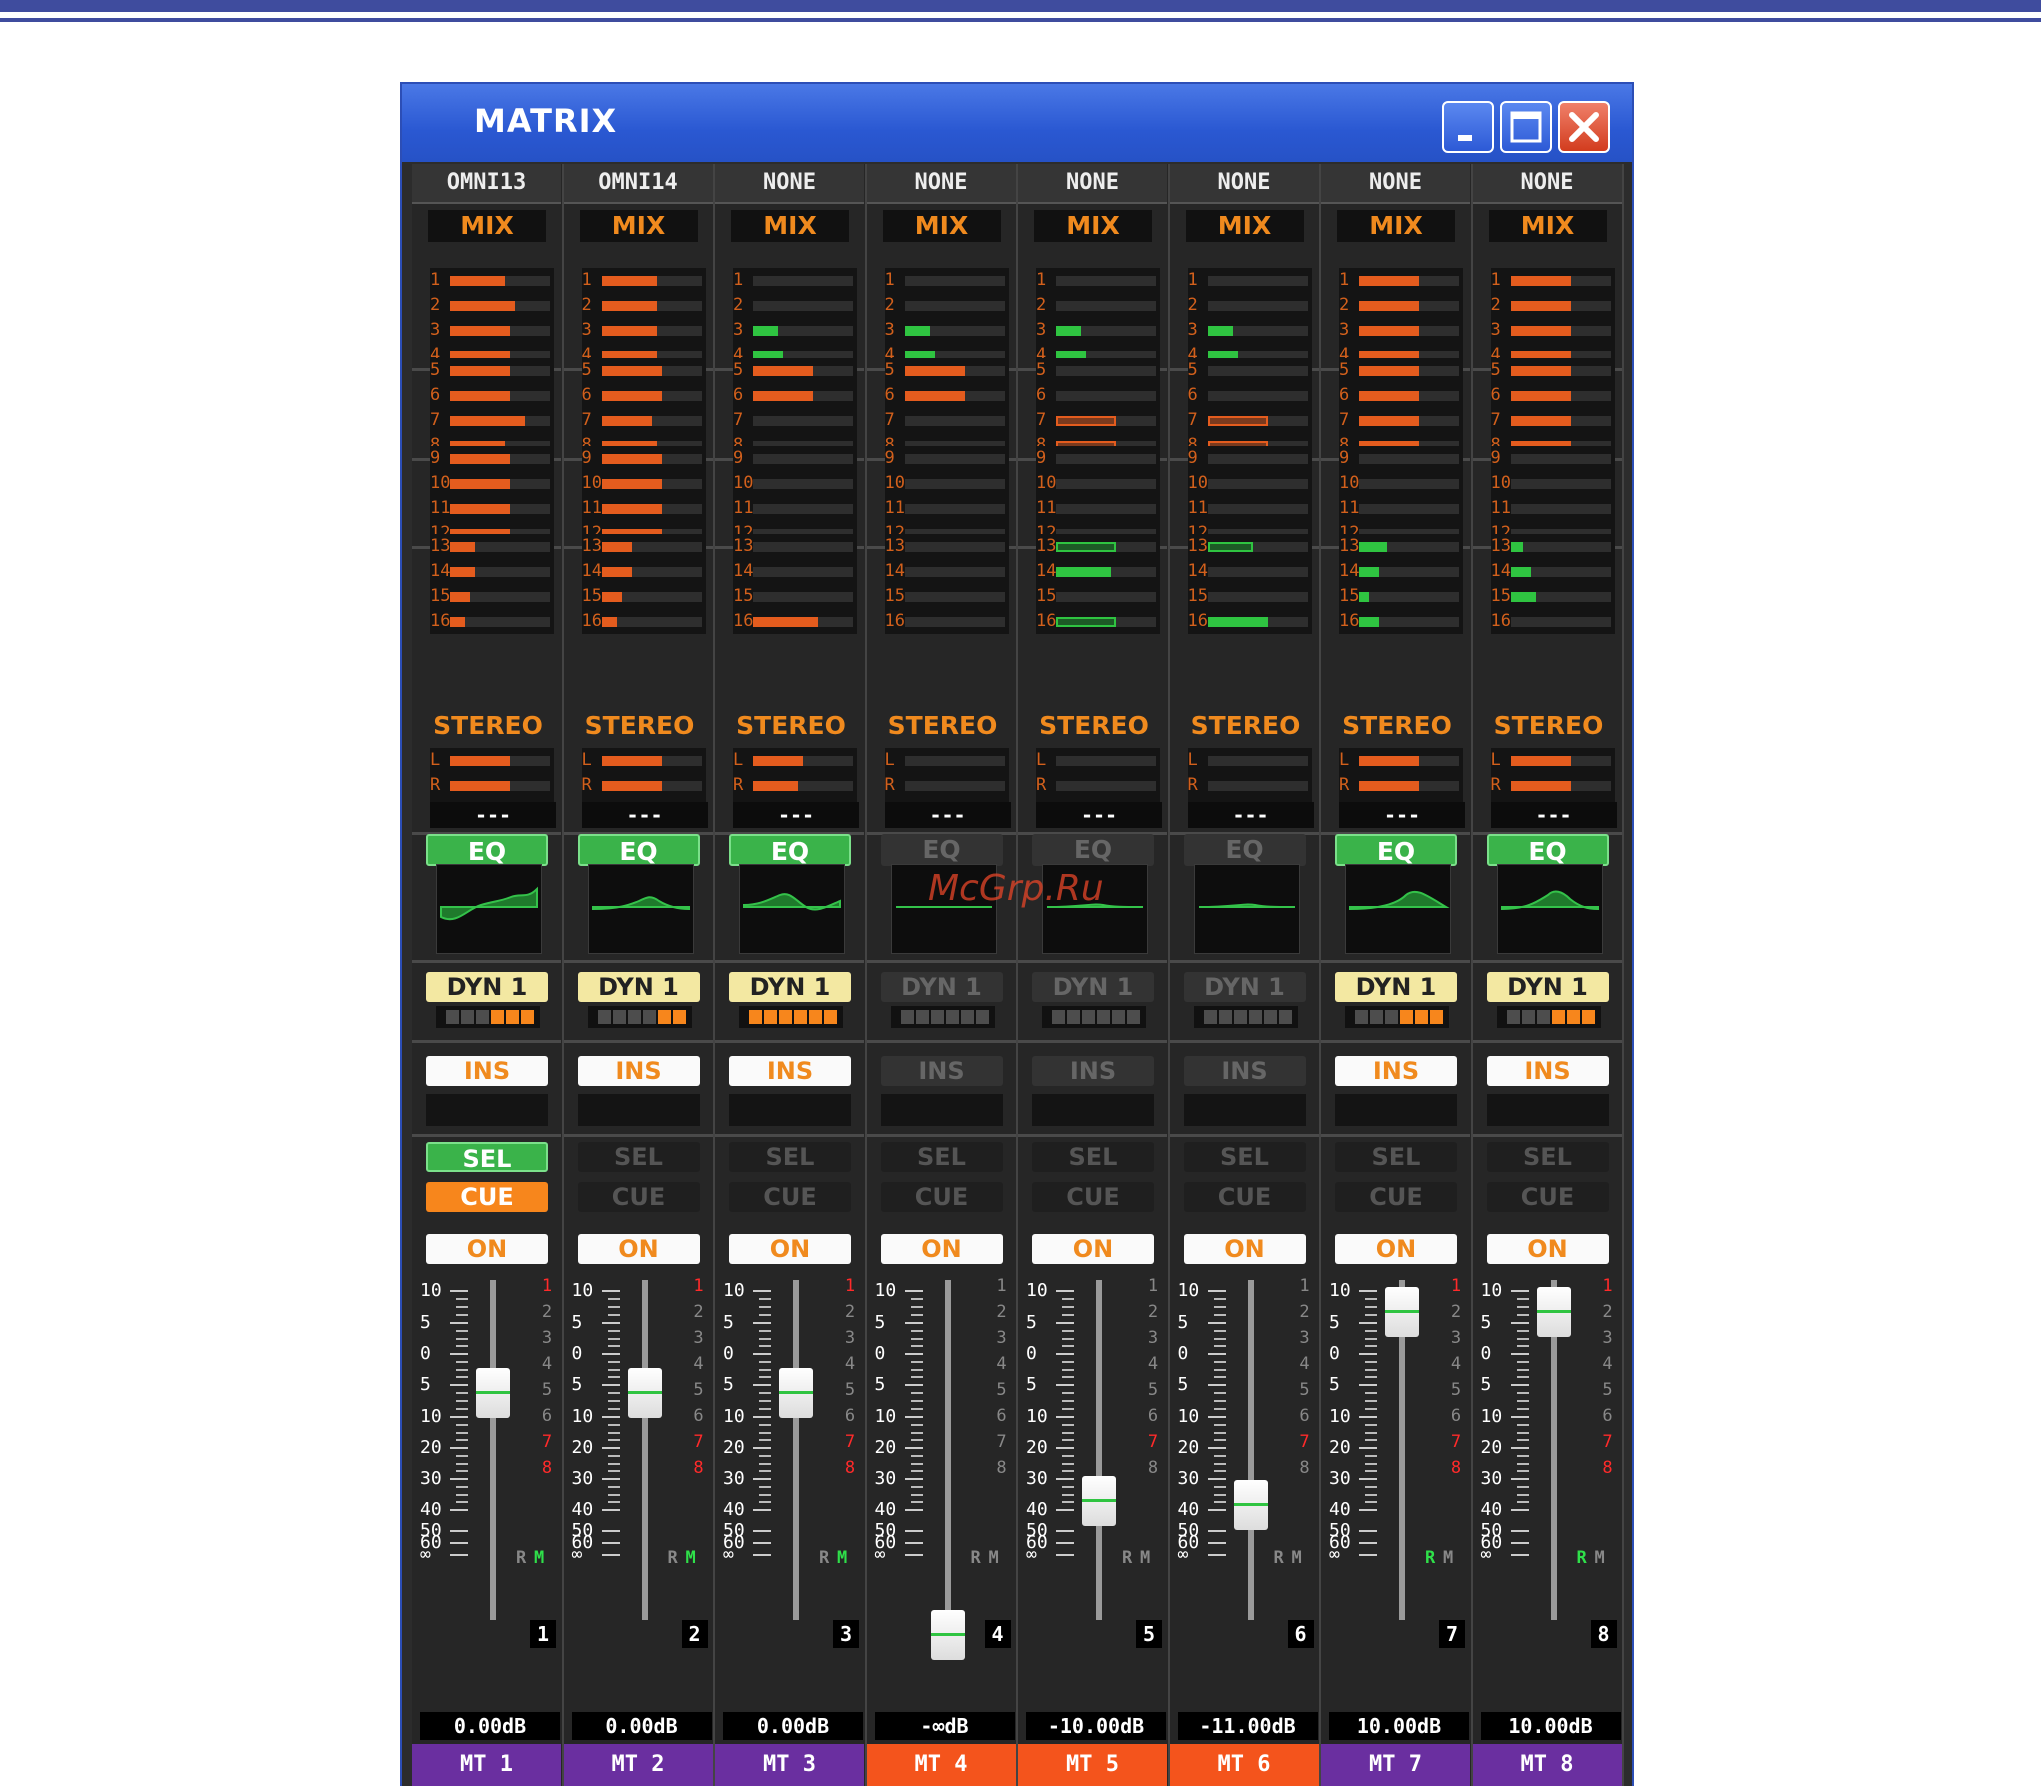 This screenshot has height=1786, width=2041. Describe the element at coordinates (1395, 1765) in the screenshot. I see `channel-name: MT 7` at that location.